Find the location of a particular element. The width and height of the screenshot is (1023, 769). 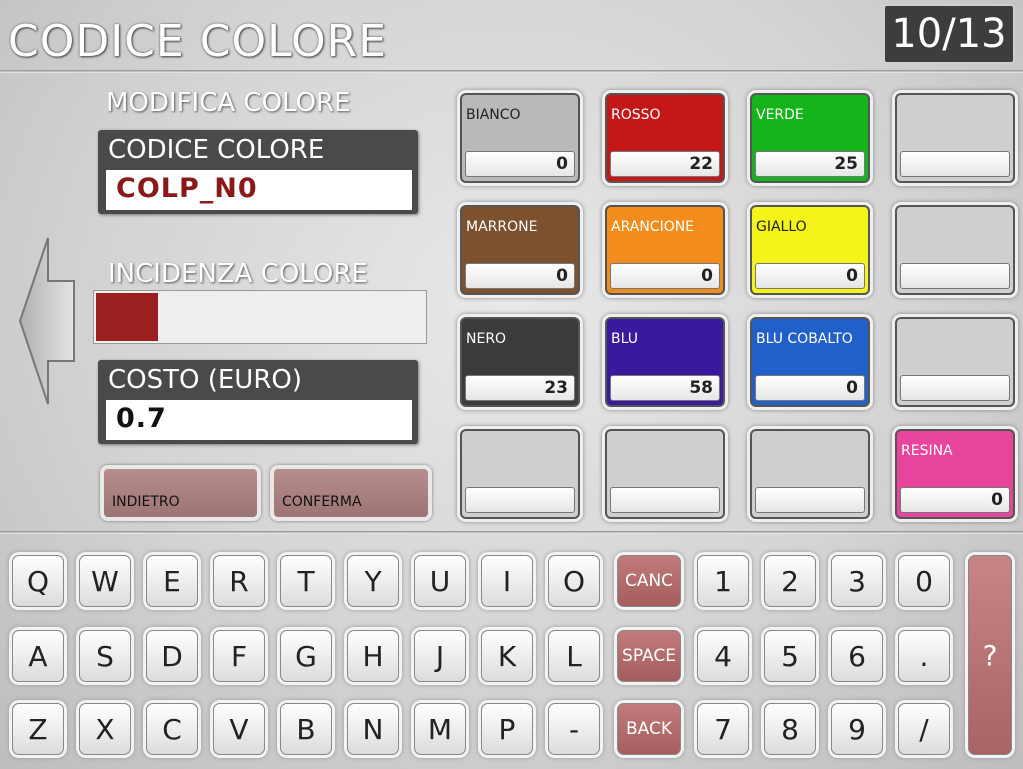

key-z: Z is located at coordinates (38, 729).